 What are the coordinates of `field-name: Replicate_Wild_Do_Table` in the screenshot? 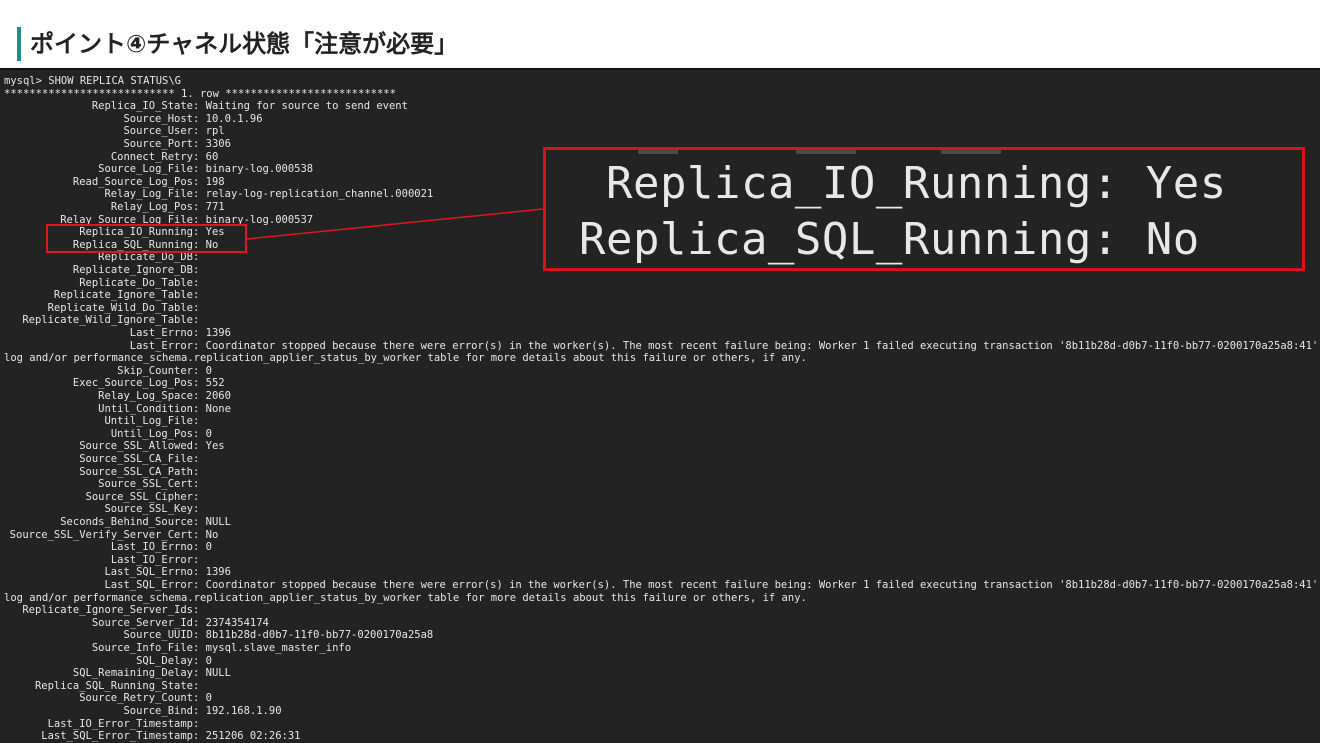 It's located at (120, 307).